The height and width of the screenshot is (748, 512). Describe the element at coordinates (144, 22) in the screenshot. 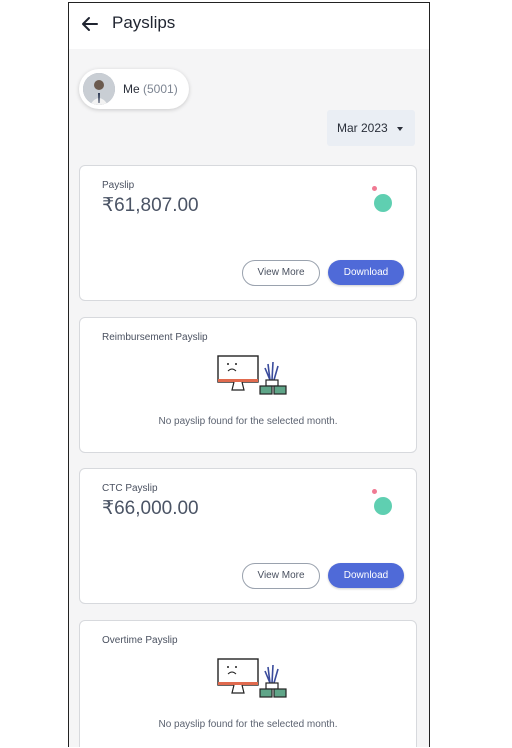

I see `page-title: Payslips` at that location.